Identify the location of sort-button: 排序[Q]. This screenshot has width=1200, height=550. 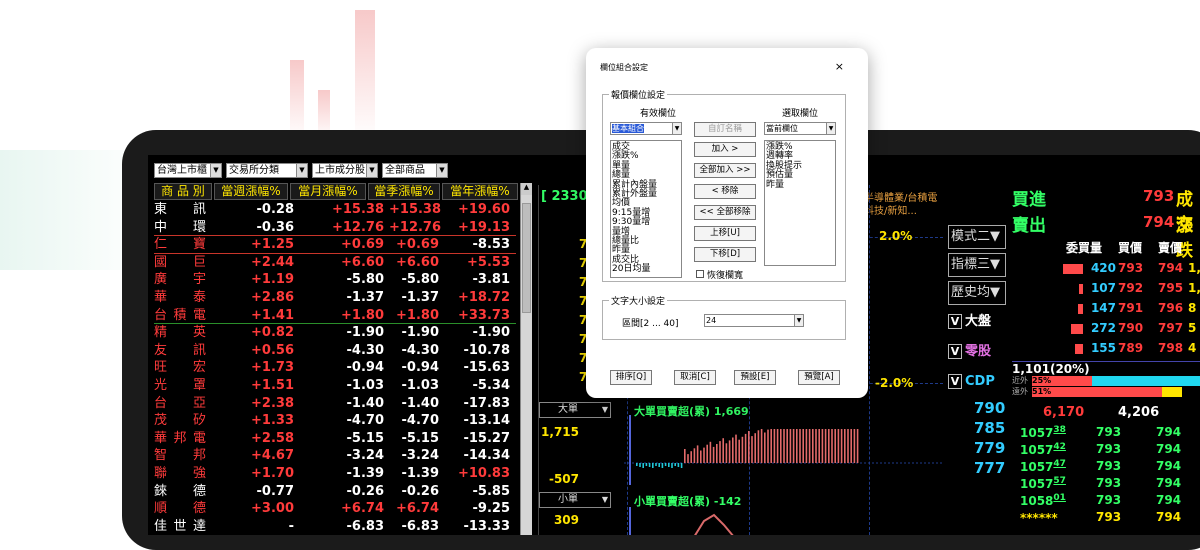
(631, 377).